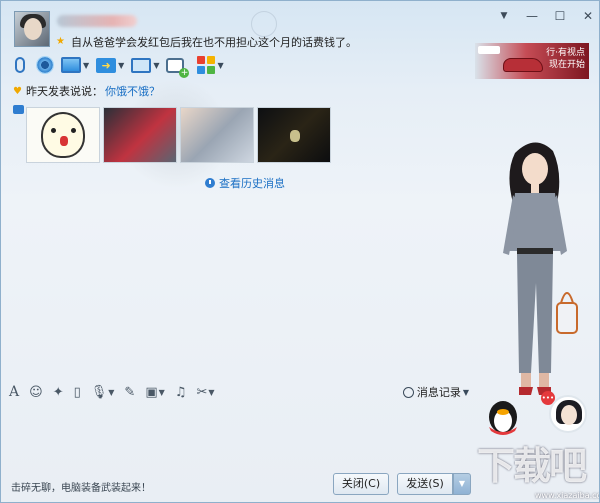  I want to click on car-image, so click(523, 65).